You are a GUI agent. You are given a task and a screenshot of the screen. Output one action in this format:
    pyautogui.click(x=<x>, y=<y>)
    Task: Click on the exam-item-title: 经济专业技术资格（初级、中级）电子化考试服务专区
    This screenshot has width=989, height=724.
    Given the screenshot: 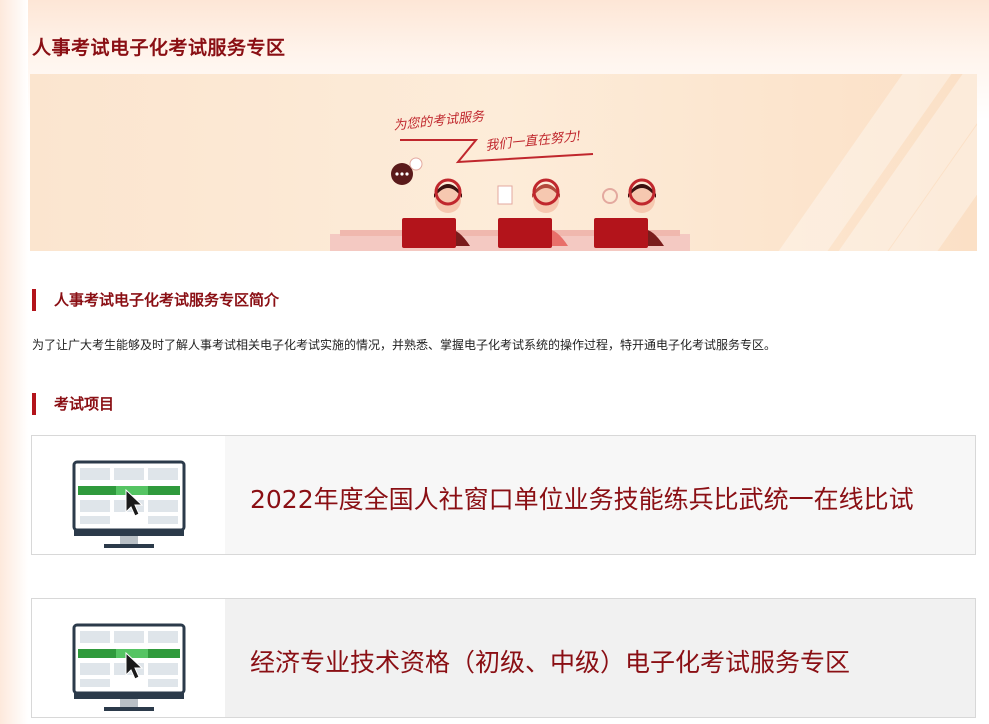 What is the action you would take?
    pyautogui.click(x=550, y=661)
    